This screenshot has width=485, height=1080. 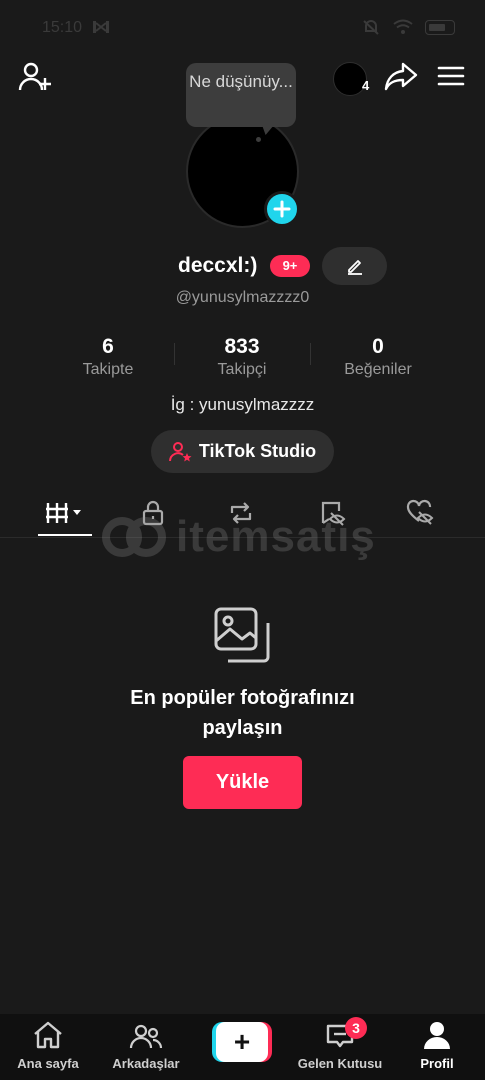 What do you see at coordinates (242, 297) in the screenshot?
I see `username: @yunusylmazzzz0` at bounding box center [242, 297].